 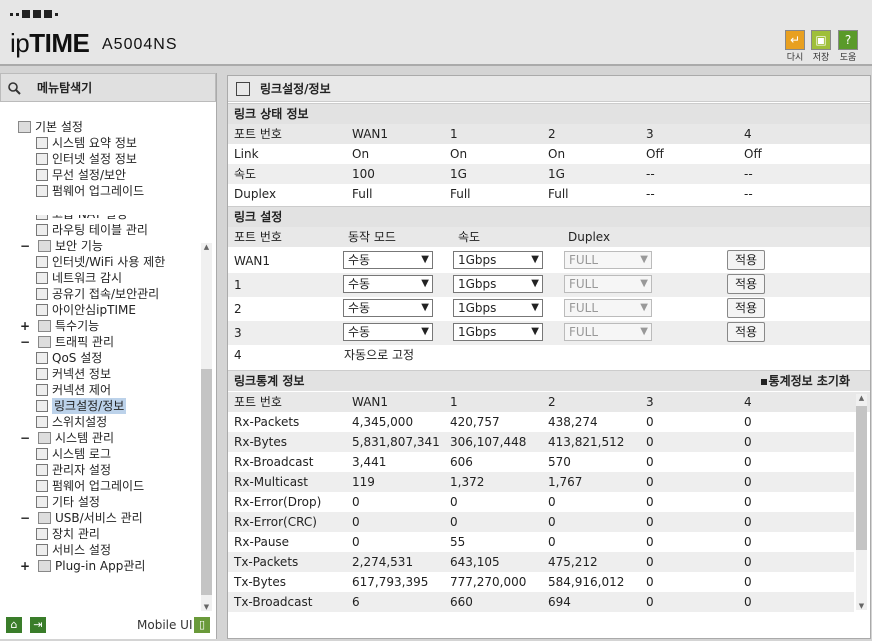 What do you see at coordinates (77, 358) in the screenshot?
I see `tree-label: QoS 설정` at bounding box center [77, 358].